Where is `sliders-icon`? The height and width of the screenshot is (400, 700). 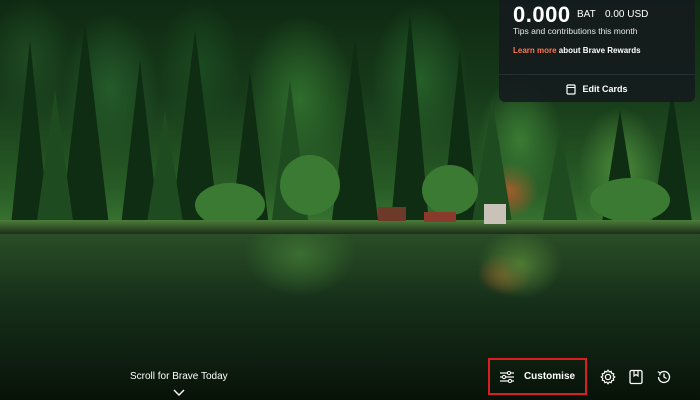 sliders-icon is located at coordinates (506, 376).